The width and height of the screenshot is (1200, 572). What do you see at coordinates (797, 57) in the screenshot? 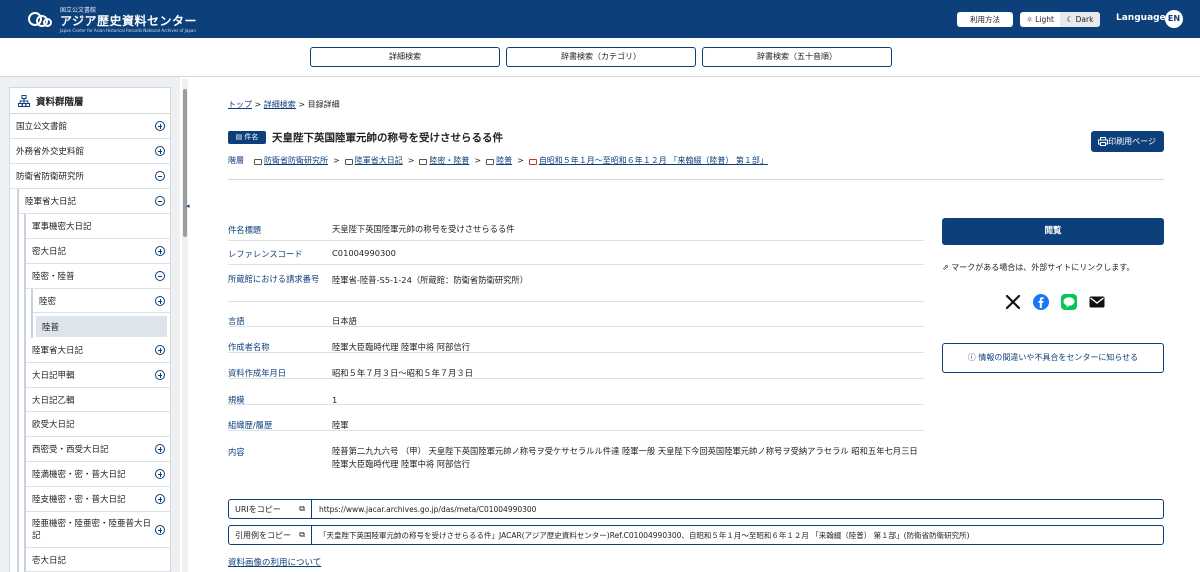
I see `dictionary-gojuon-button: 辞書検索（五十音順）` at bounding box center [797, 57].